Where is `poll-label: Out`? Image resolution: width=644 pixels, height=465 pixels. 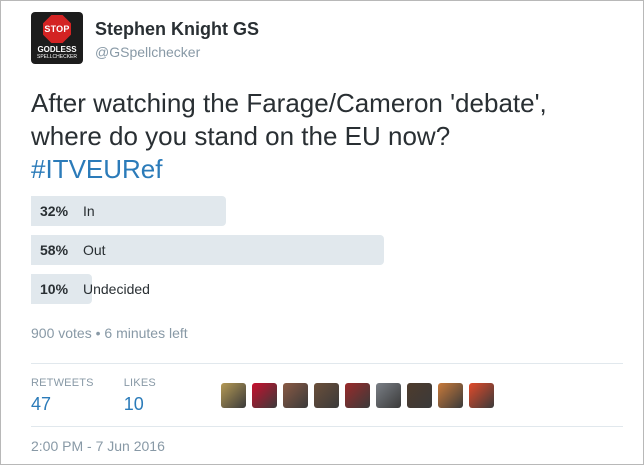
poll-label: Out is located at coordinates (94, 250).